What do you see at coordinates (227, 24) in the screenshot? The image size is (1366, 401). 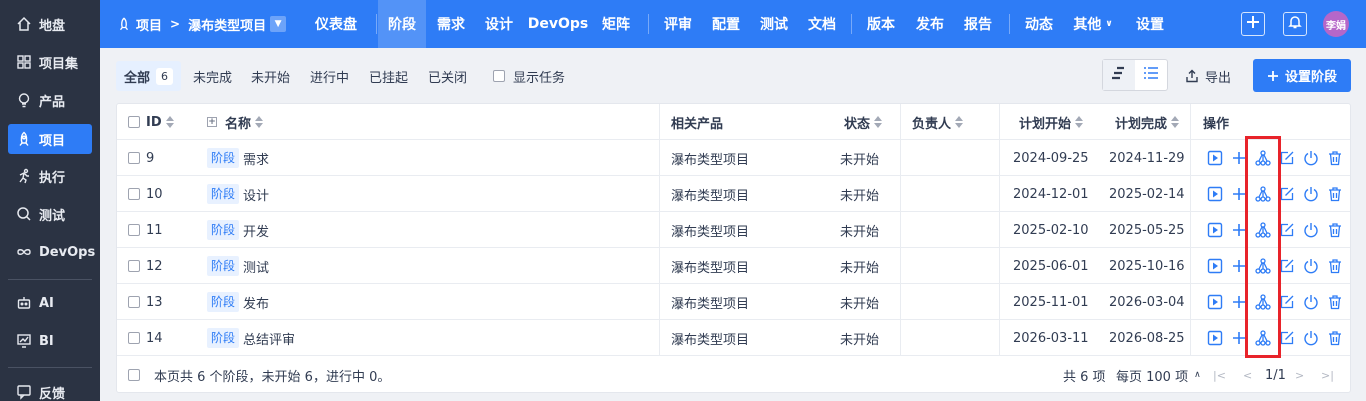 I see `breadcrumb-current: 瀑布类型项目` at bounding box center [227, 24].